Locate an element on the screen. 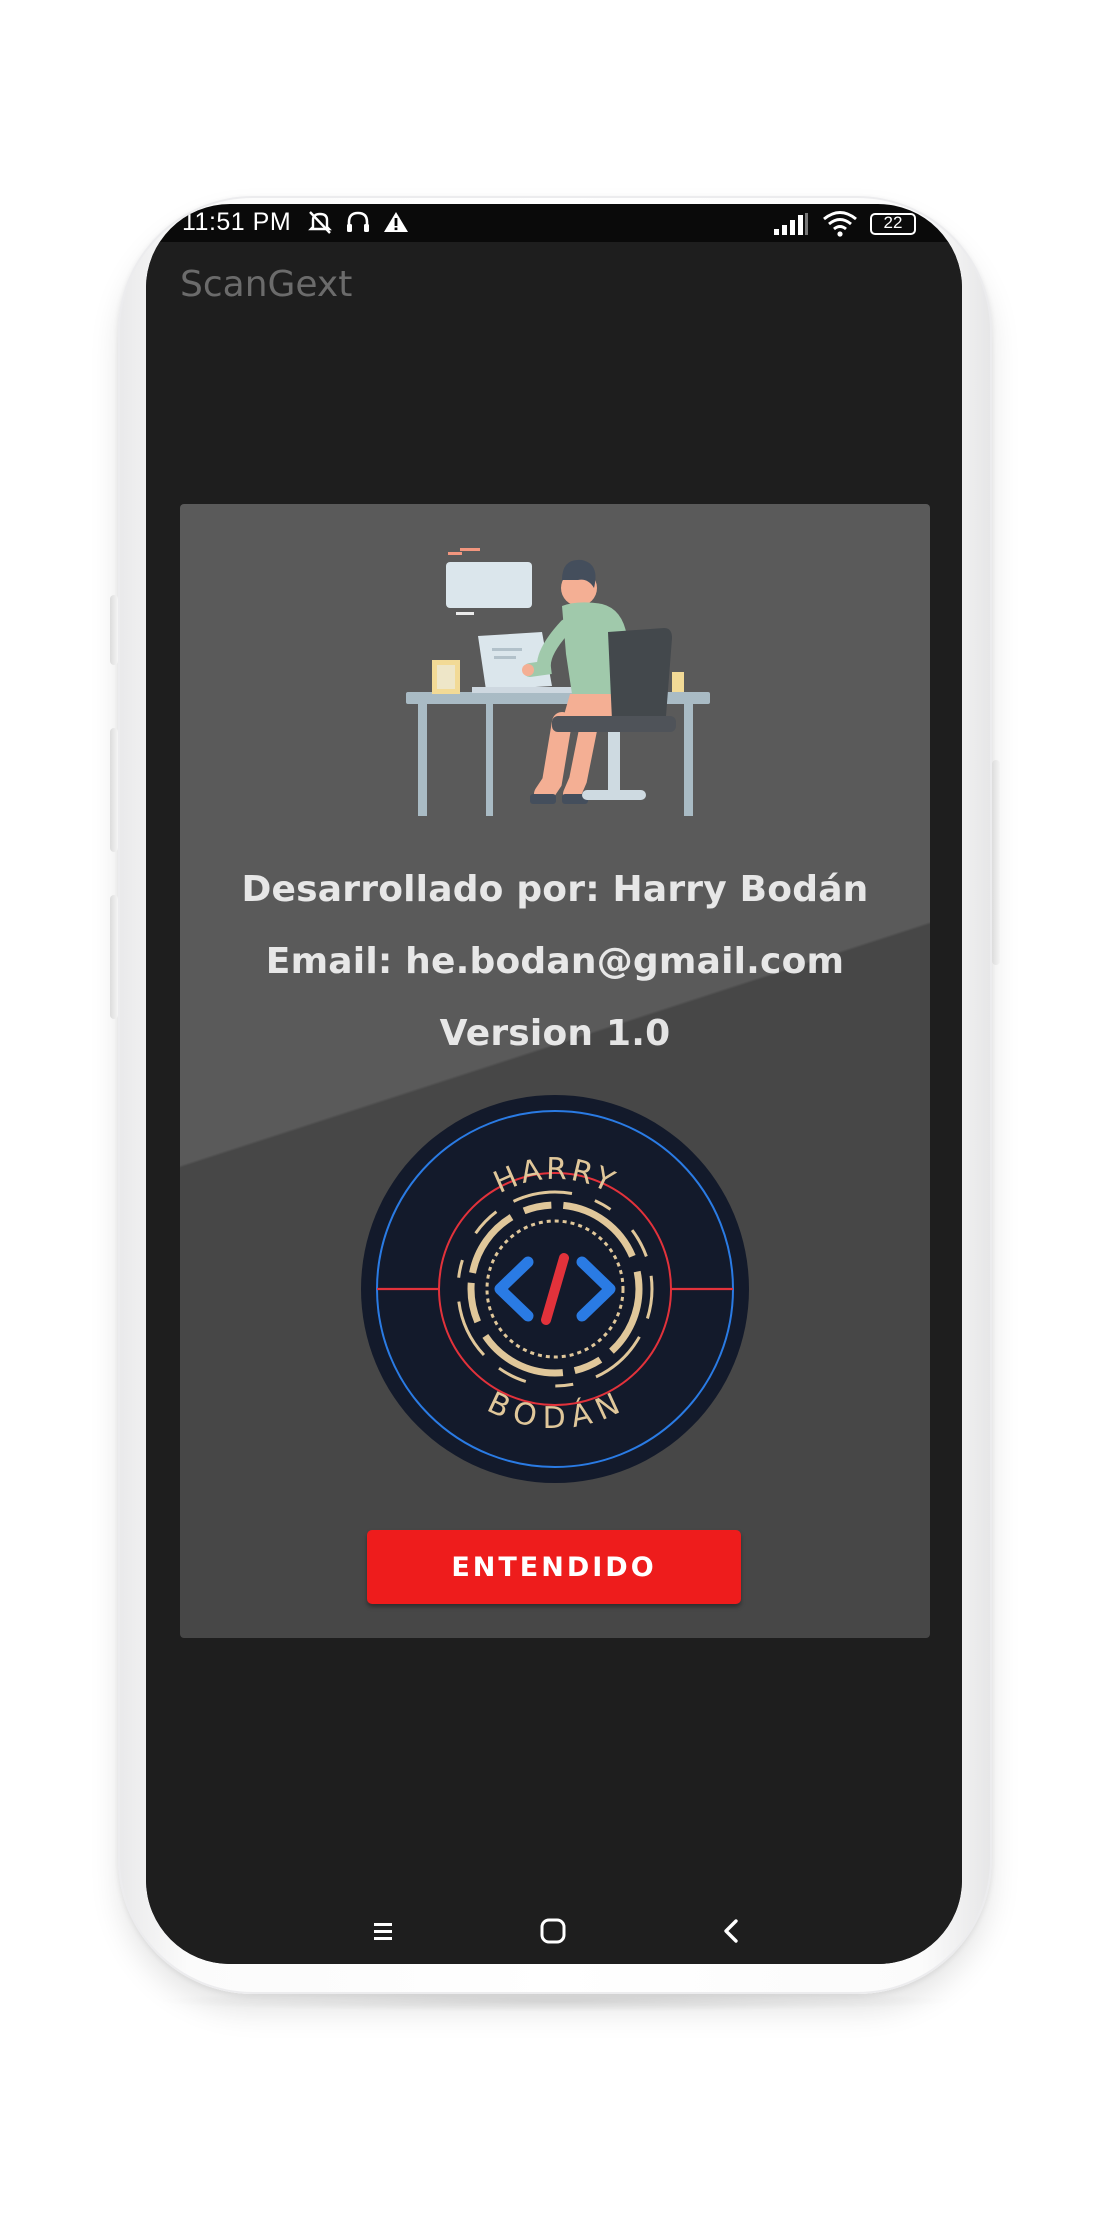 The width and height of the screenshot is (1110, 2220). status-time: 11:51 PM is located at coordinates (237, 222).